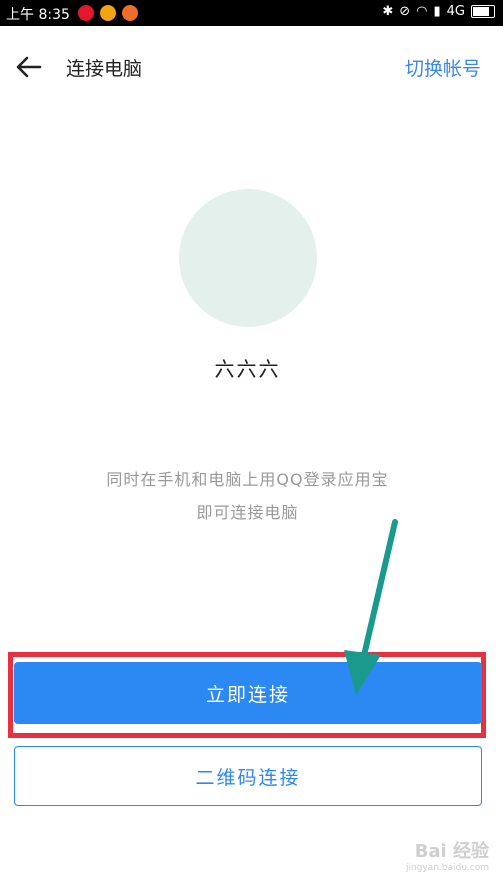 This screenshot has height=891, width=503. What do you see at coordinates (38, 15) in the screenshot?
I see `status-time: 上午 8:35` at bounding box center [38, 15].